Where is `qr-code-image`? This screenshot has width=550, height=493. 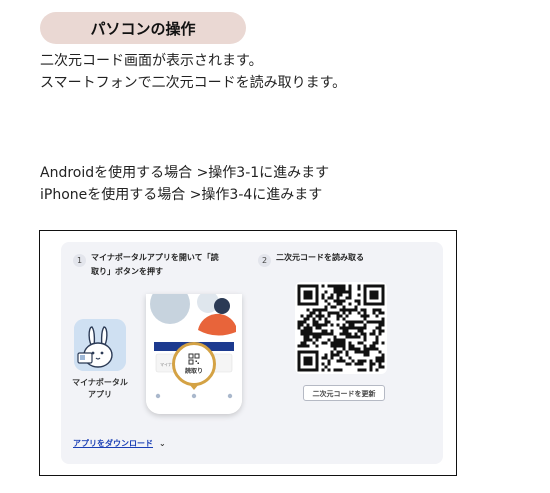 qr-code-image is located at coordinates (341, 328).